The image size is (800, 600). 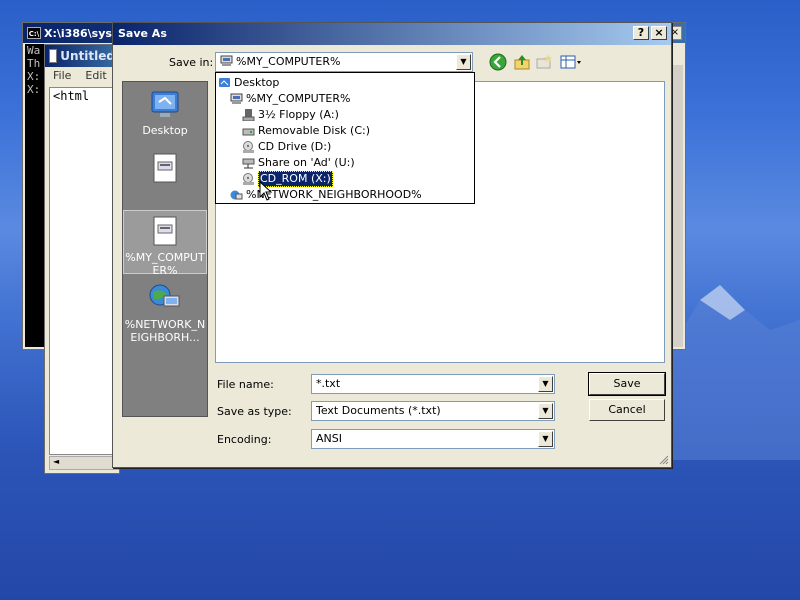 I want to click on notepad-menubar: File Edit, so click(x=82, y=76).